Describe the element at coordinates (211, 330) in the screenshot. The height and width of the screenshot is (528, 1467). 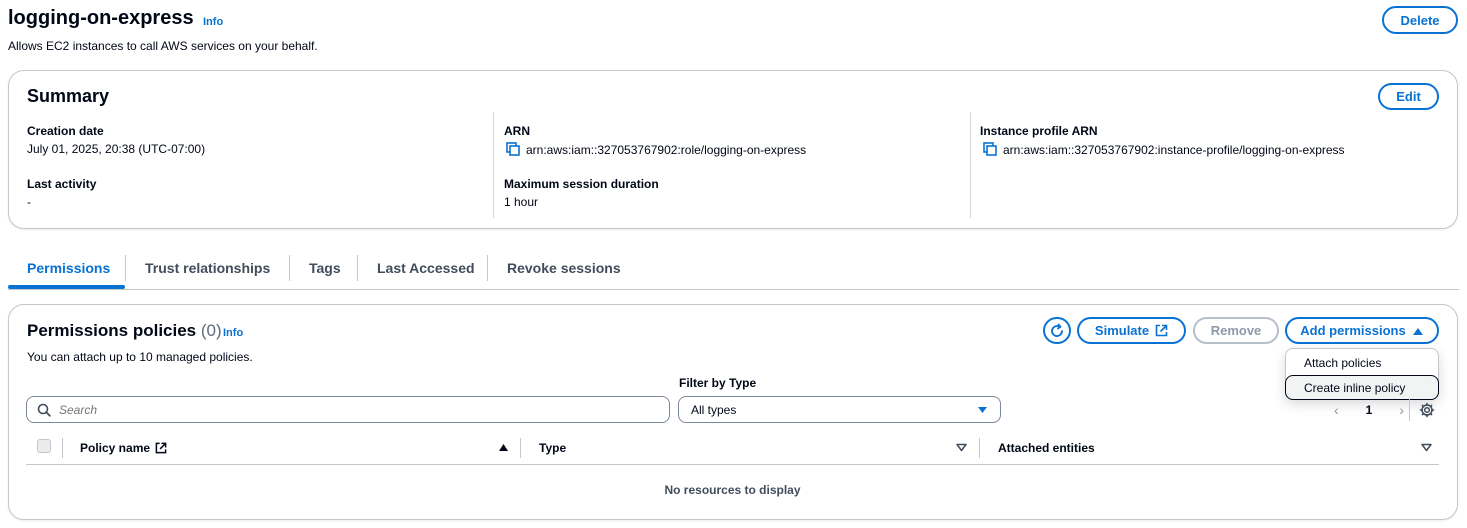
I see `policy-count: (0)` at that location.